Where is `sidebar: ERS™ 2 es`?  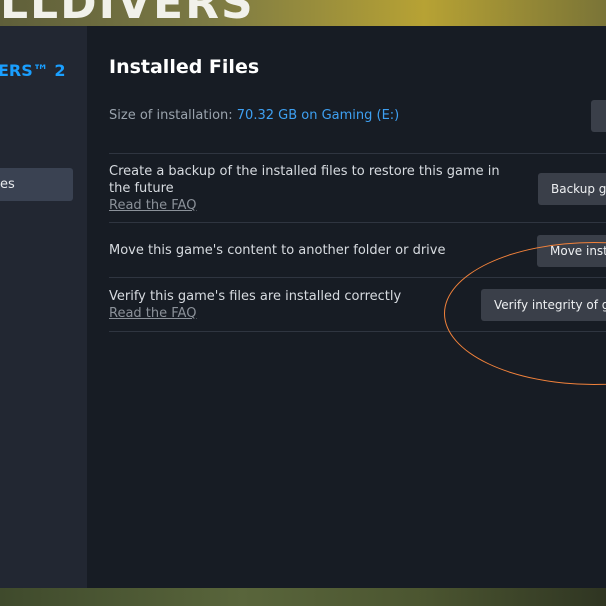 sidebar: ERS™ 2 es is located at coordinates (43, 307).